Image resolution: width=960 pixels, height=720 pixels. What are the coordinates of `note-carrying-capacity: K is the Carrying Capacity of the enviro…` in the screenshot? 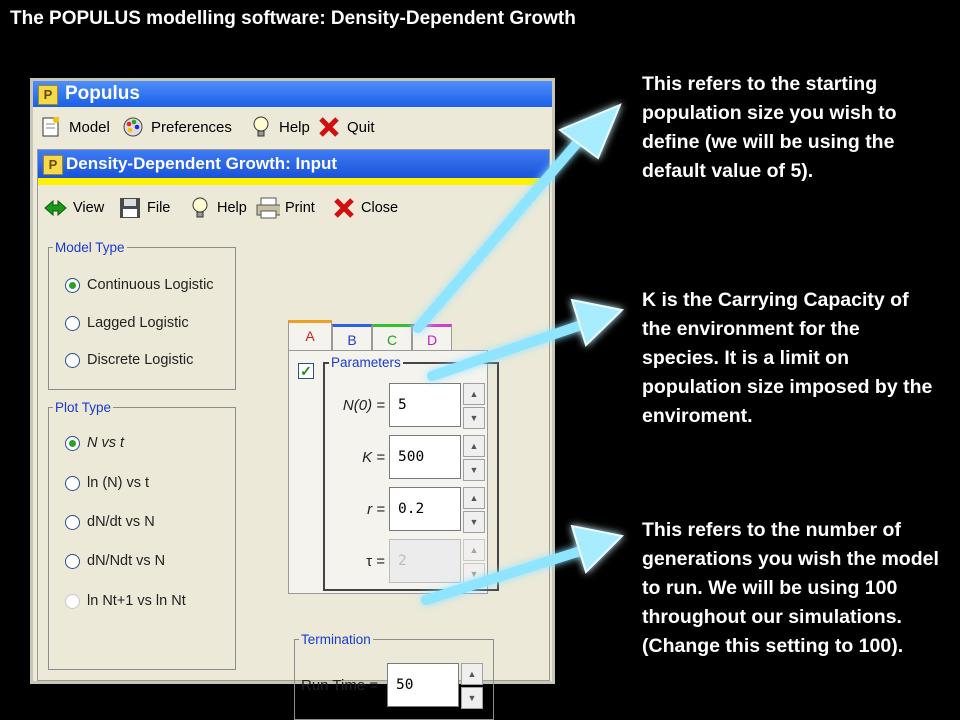 It's located at (787, 358).